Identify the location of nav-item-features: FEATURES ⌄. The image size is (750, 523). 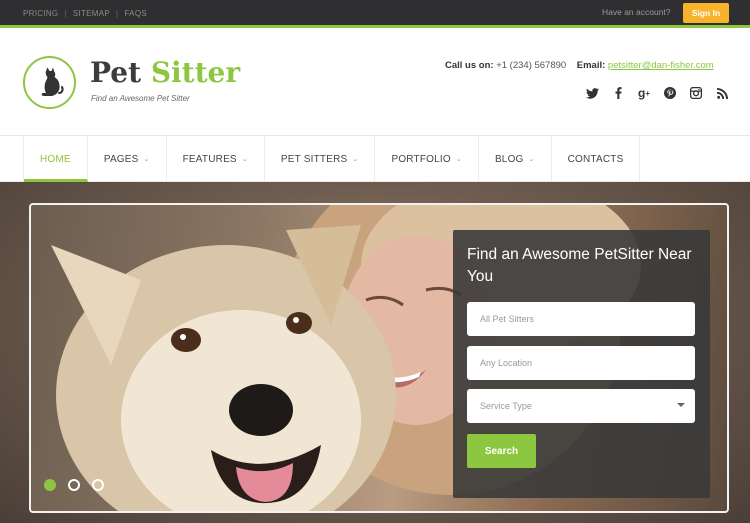
(216, 159).